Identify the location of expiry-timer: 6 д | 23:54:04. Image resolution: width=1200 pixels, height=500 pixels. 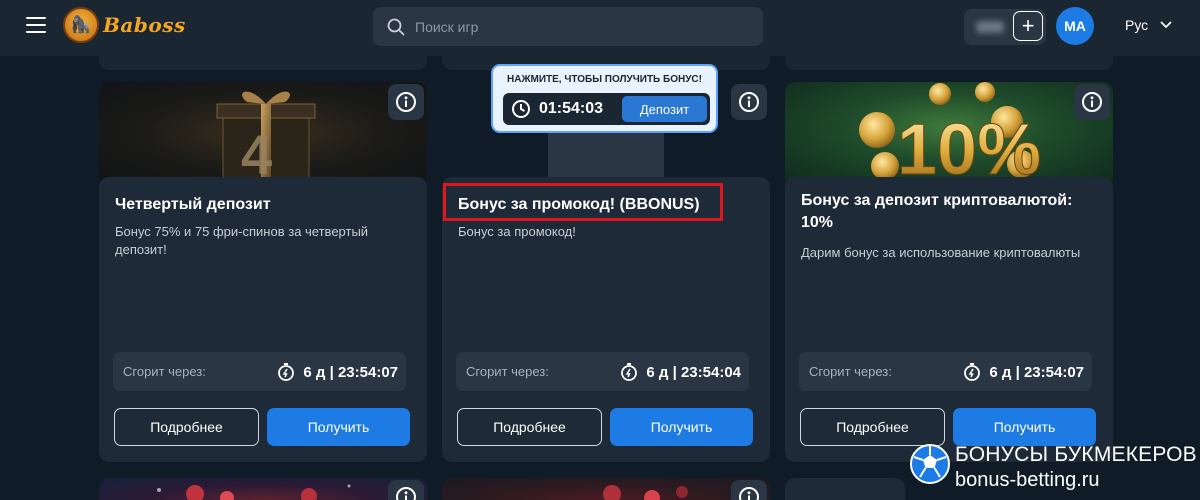
(680, 372).